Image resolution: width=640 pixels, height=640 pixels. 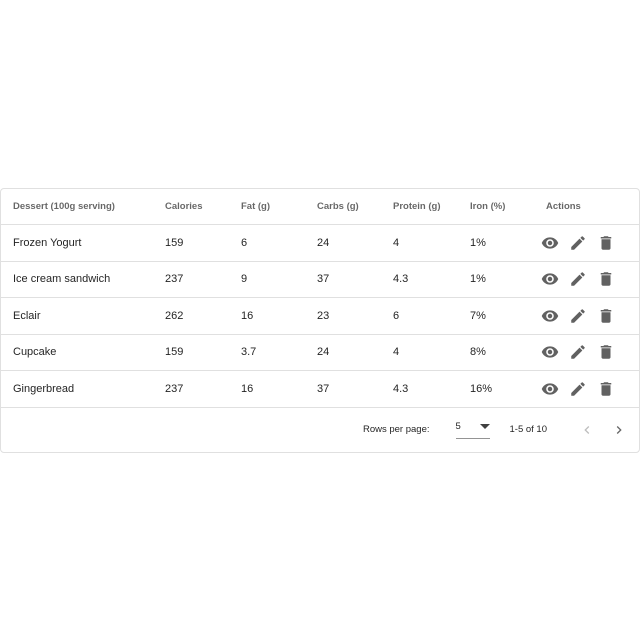 I want to click on cell-calories: 262, so click(x=191, y=316).